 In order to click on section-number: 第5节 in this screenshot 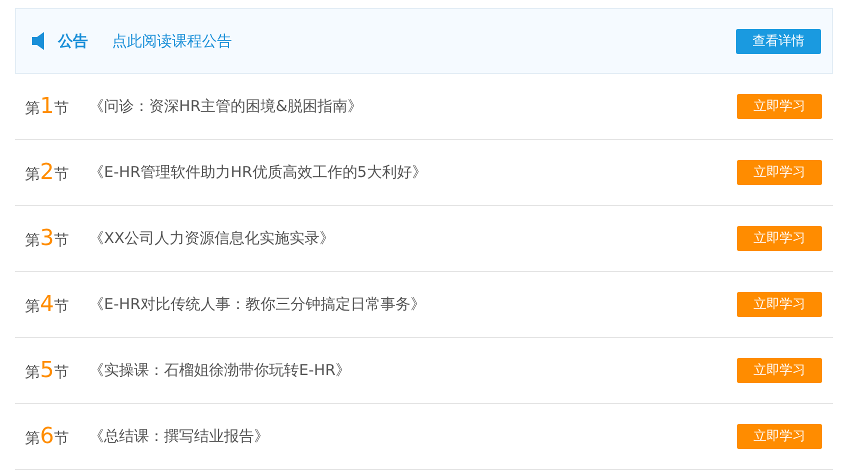, I will do `click(47, 371)`.